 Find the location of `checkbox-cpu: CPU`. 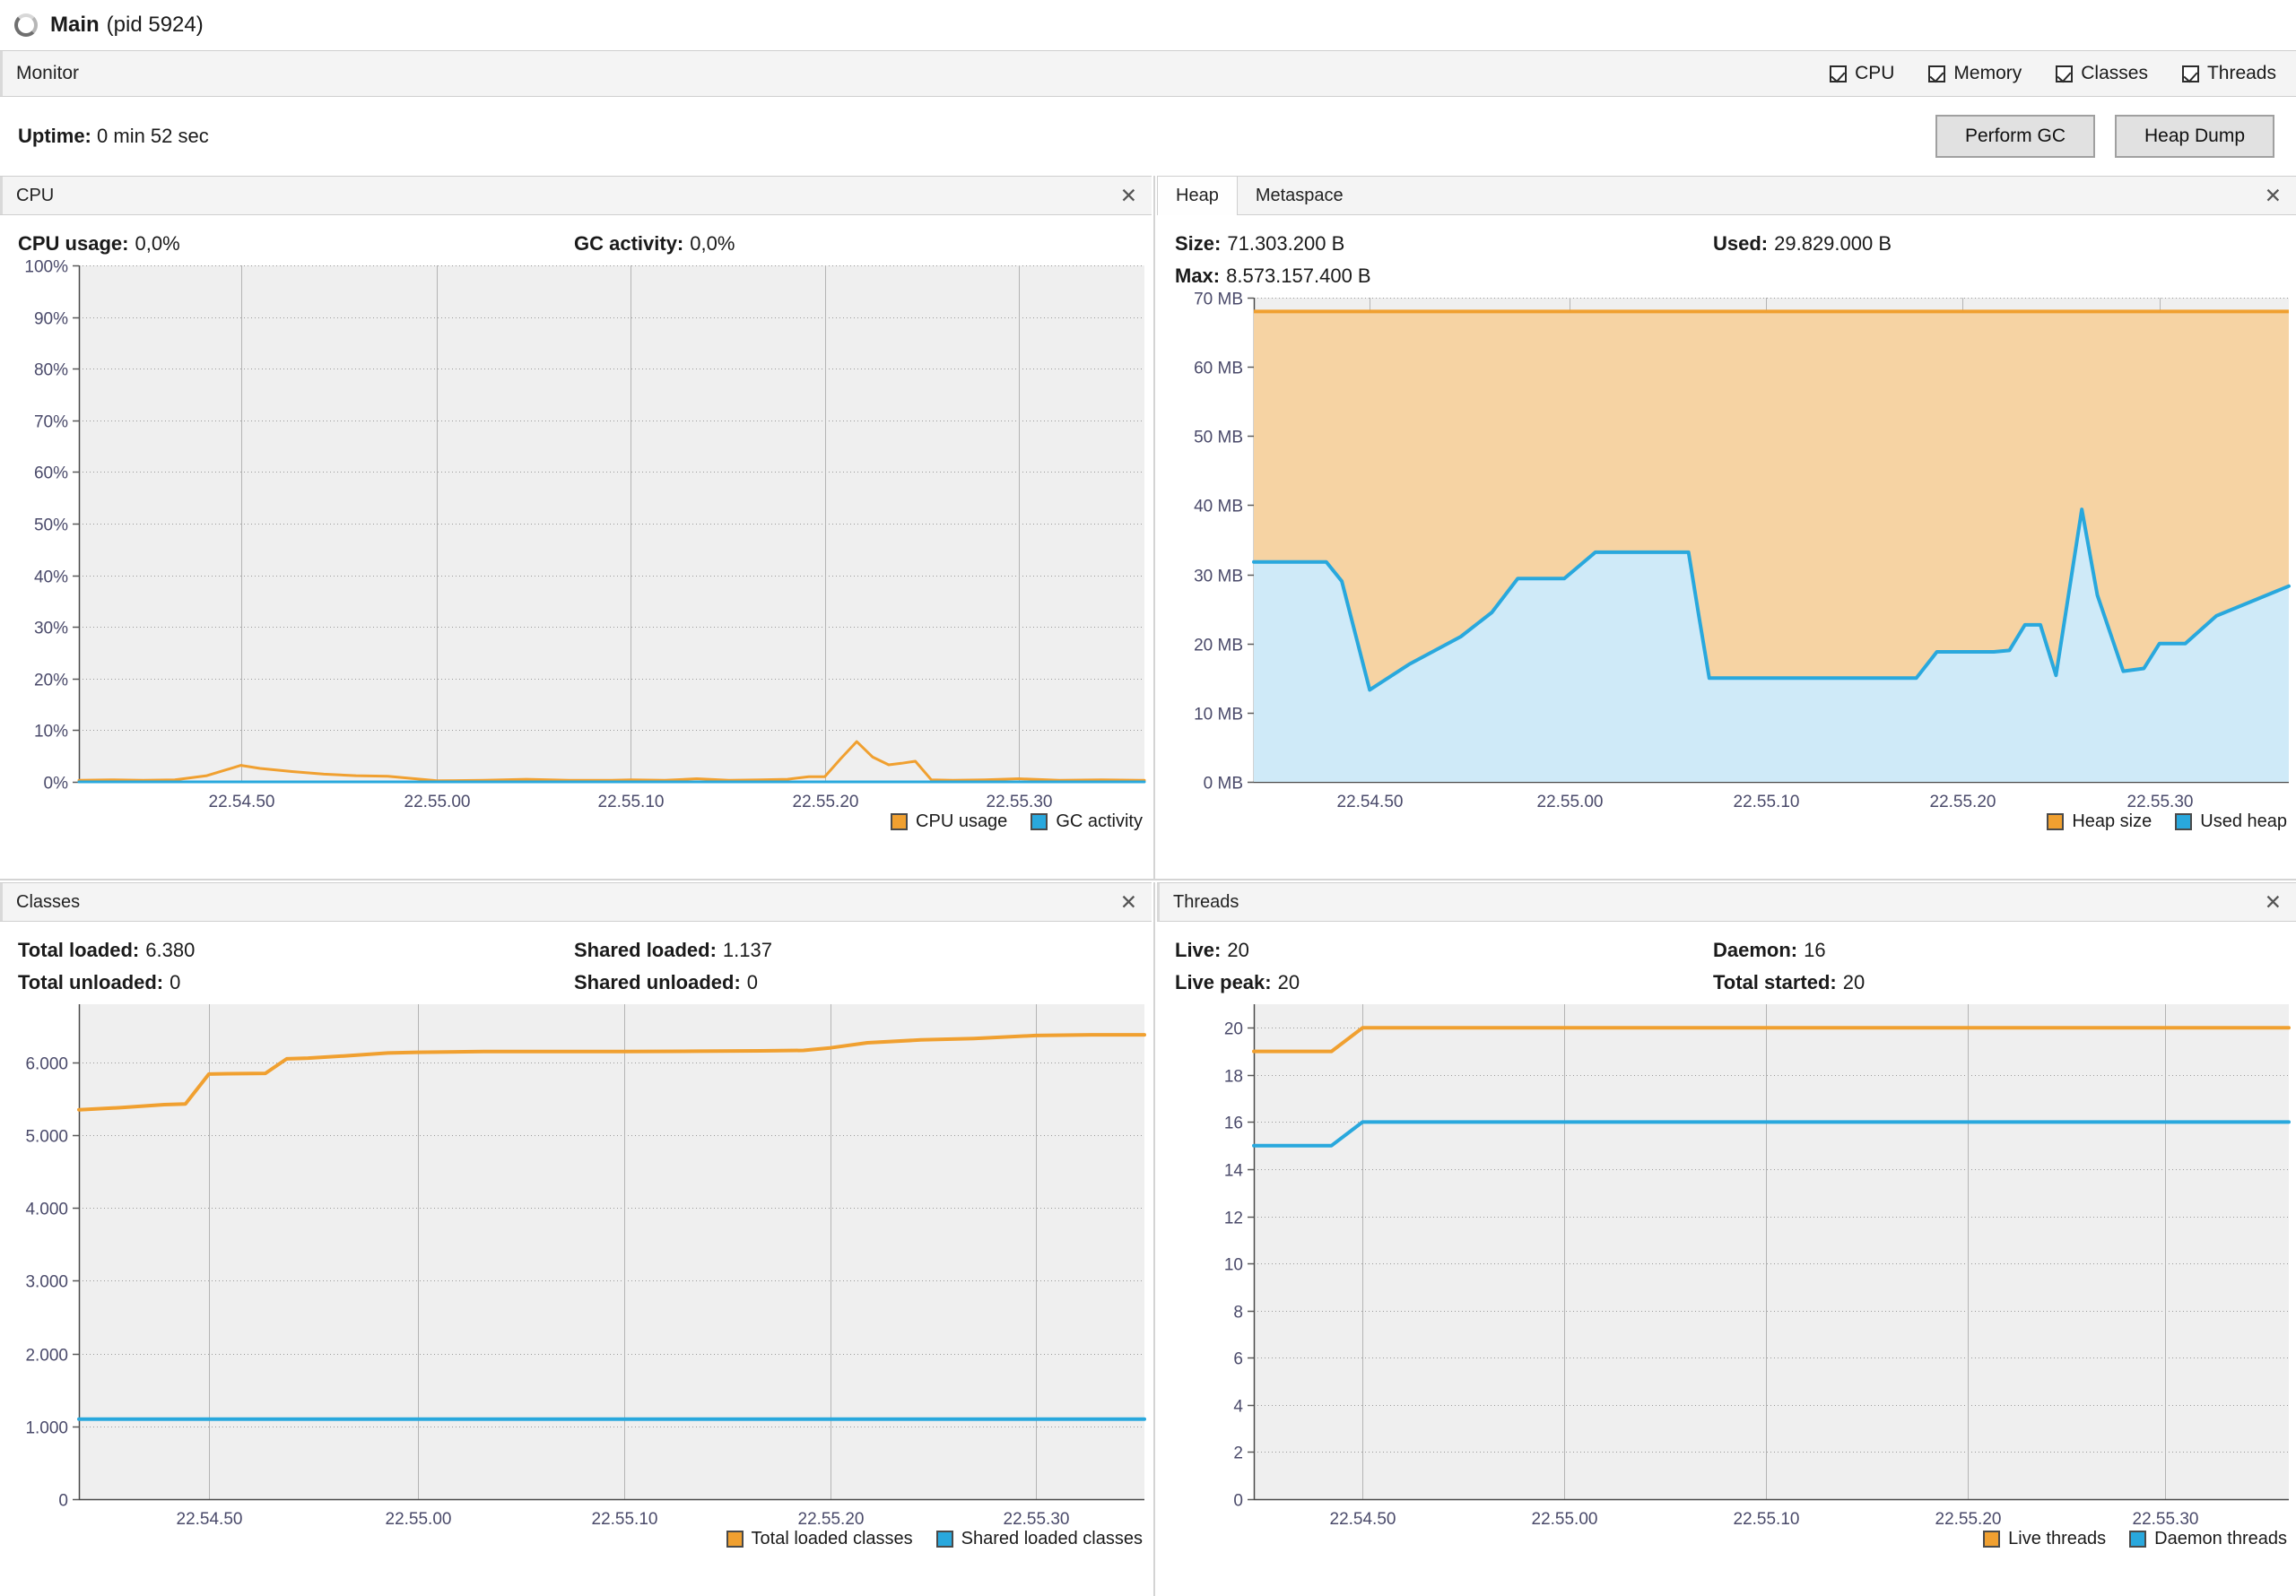

checkbox-cpu: CPU is located at coordinates (1862, 74).